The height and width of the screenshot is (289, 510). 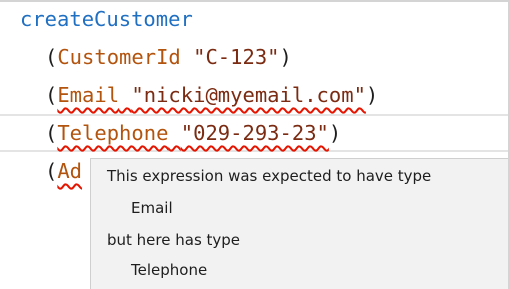 I want to click on tooltip-message: but here has type, so click(x=174, y=240).